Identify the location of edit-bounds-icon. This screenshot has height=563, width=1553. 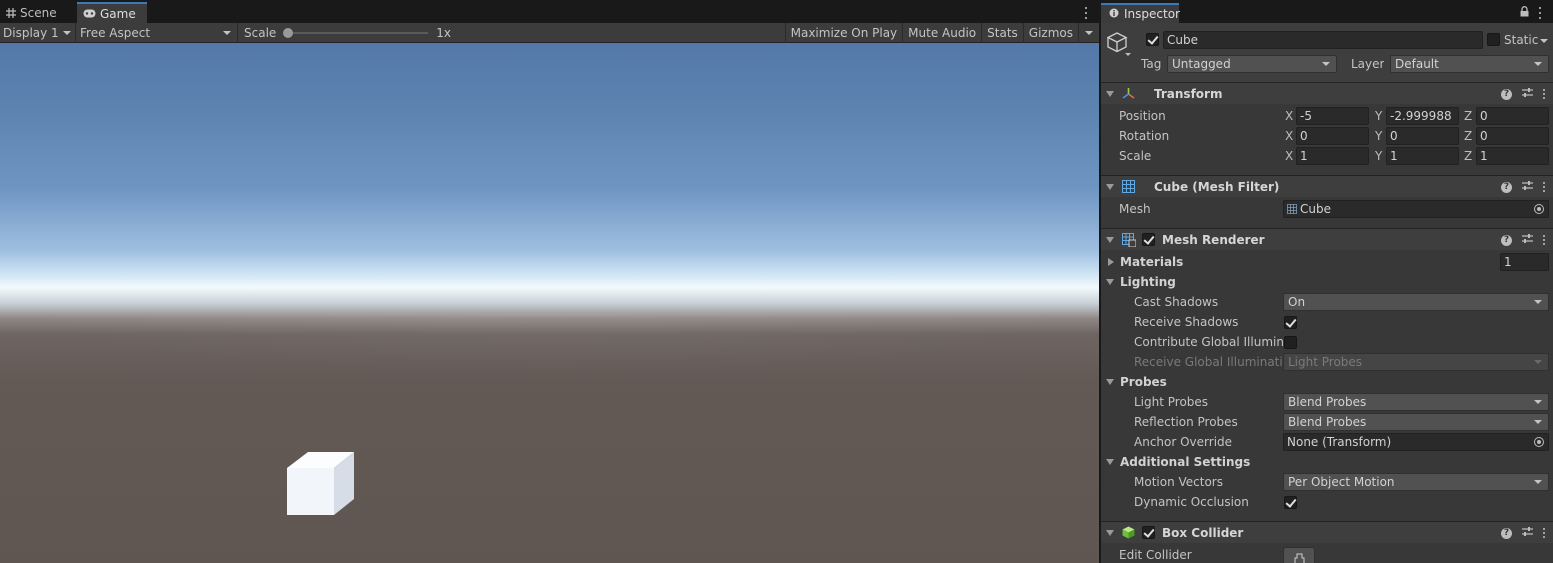
(1299, 557).